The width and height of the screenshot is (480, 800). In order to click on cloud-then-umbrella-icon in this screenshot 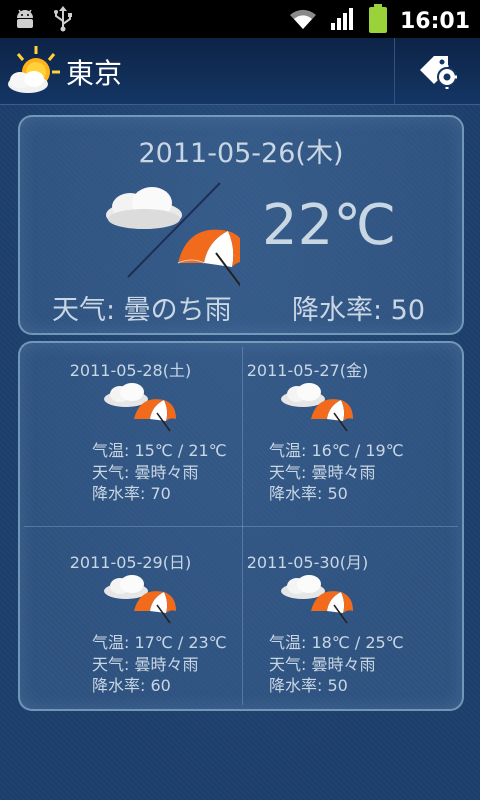, I will do `click(174, 234)`.